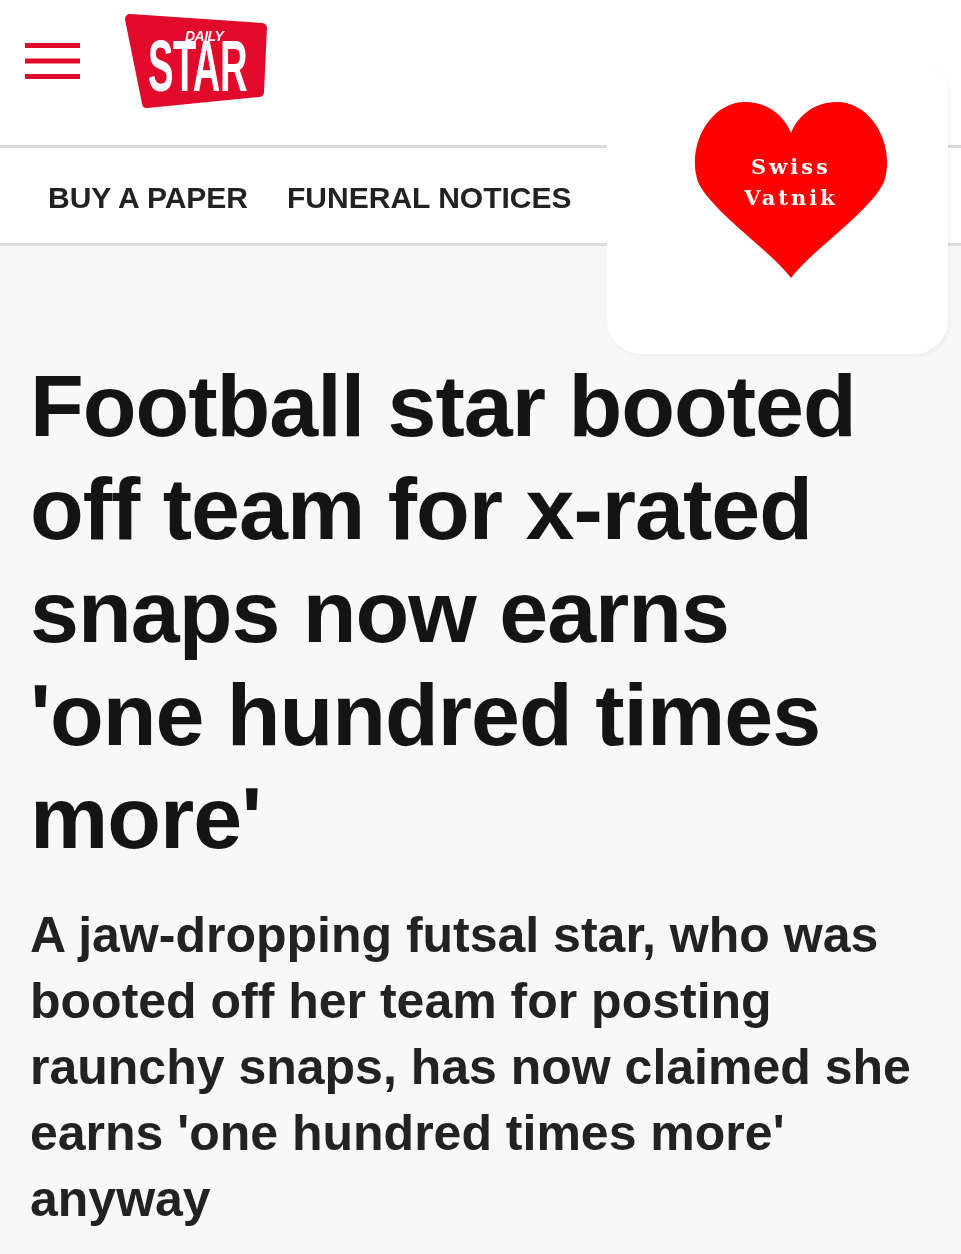 Image resolution: width=961 pixels, height=1254 pixels. I want to click on menu-icon, so click(52, 61).